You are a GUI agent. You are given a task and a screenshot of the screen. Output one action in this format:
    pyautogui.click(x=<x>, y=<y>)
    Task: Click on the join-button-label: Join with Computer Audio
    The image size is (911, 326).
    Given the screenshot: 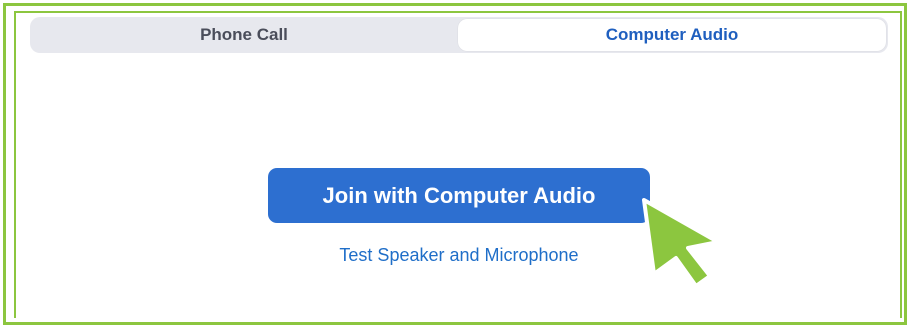 What is the action you would take?
    pyautogui.click(x=459, y=195)
    